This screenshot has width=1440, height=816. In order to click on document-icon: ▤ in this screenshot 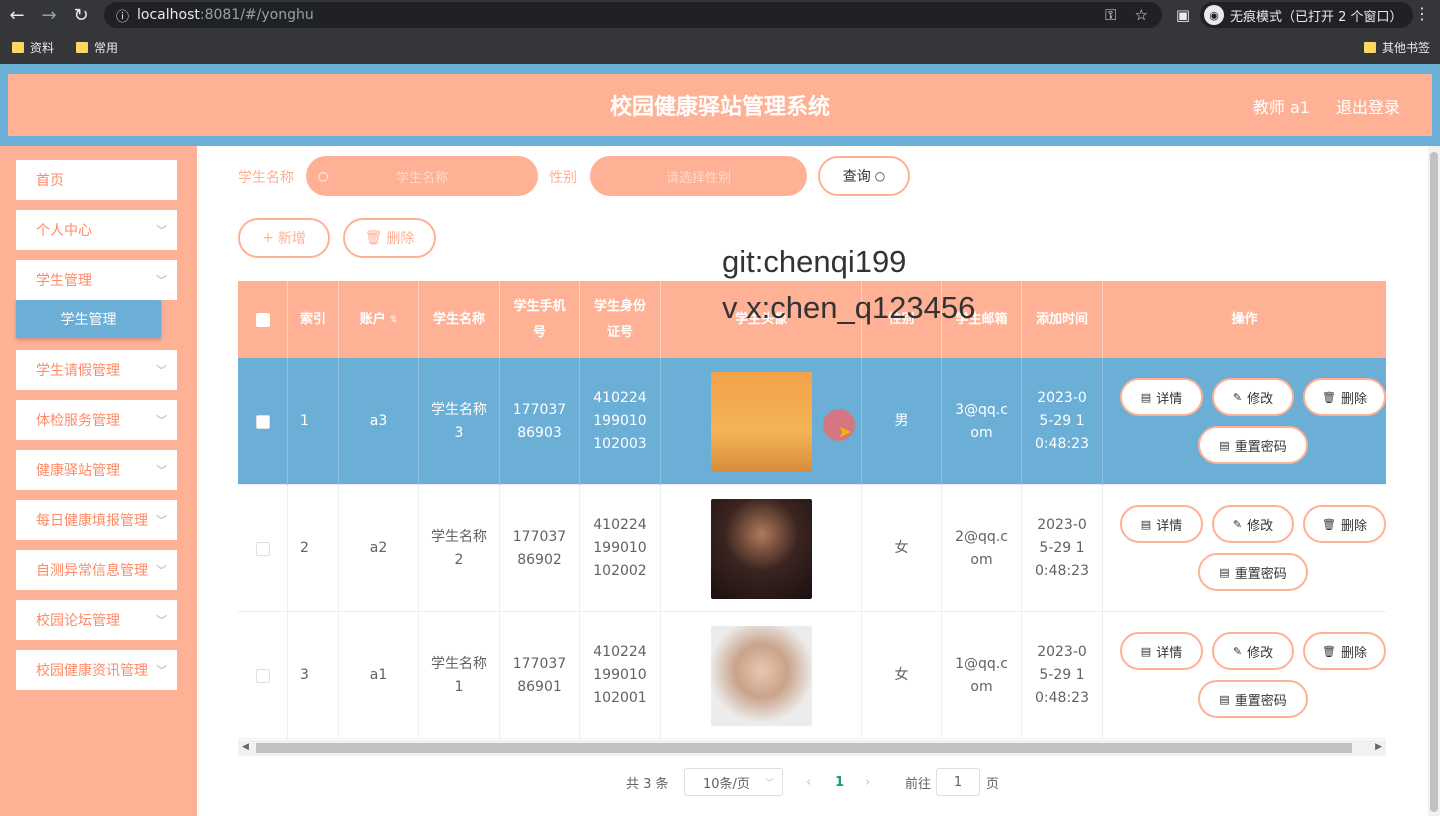, I will do `click(1146, 524)`.